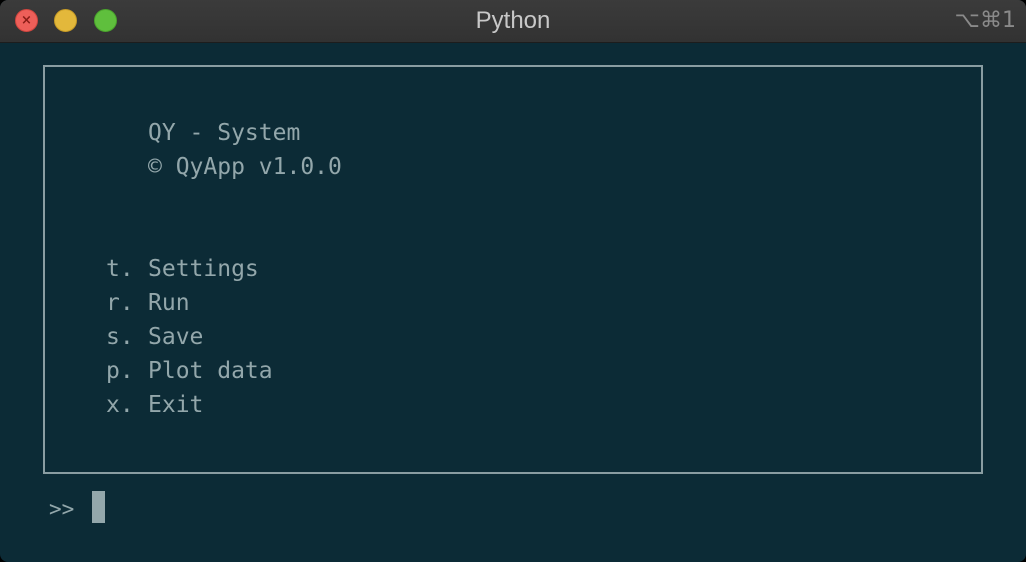 The width and height of the screenshot is (1026, 562). What do you see at coordinates (245, 167) in the screenshot?
I see `app-version: © QyApp v1.0.0` at bounding box center [245, 167].